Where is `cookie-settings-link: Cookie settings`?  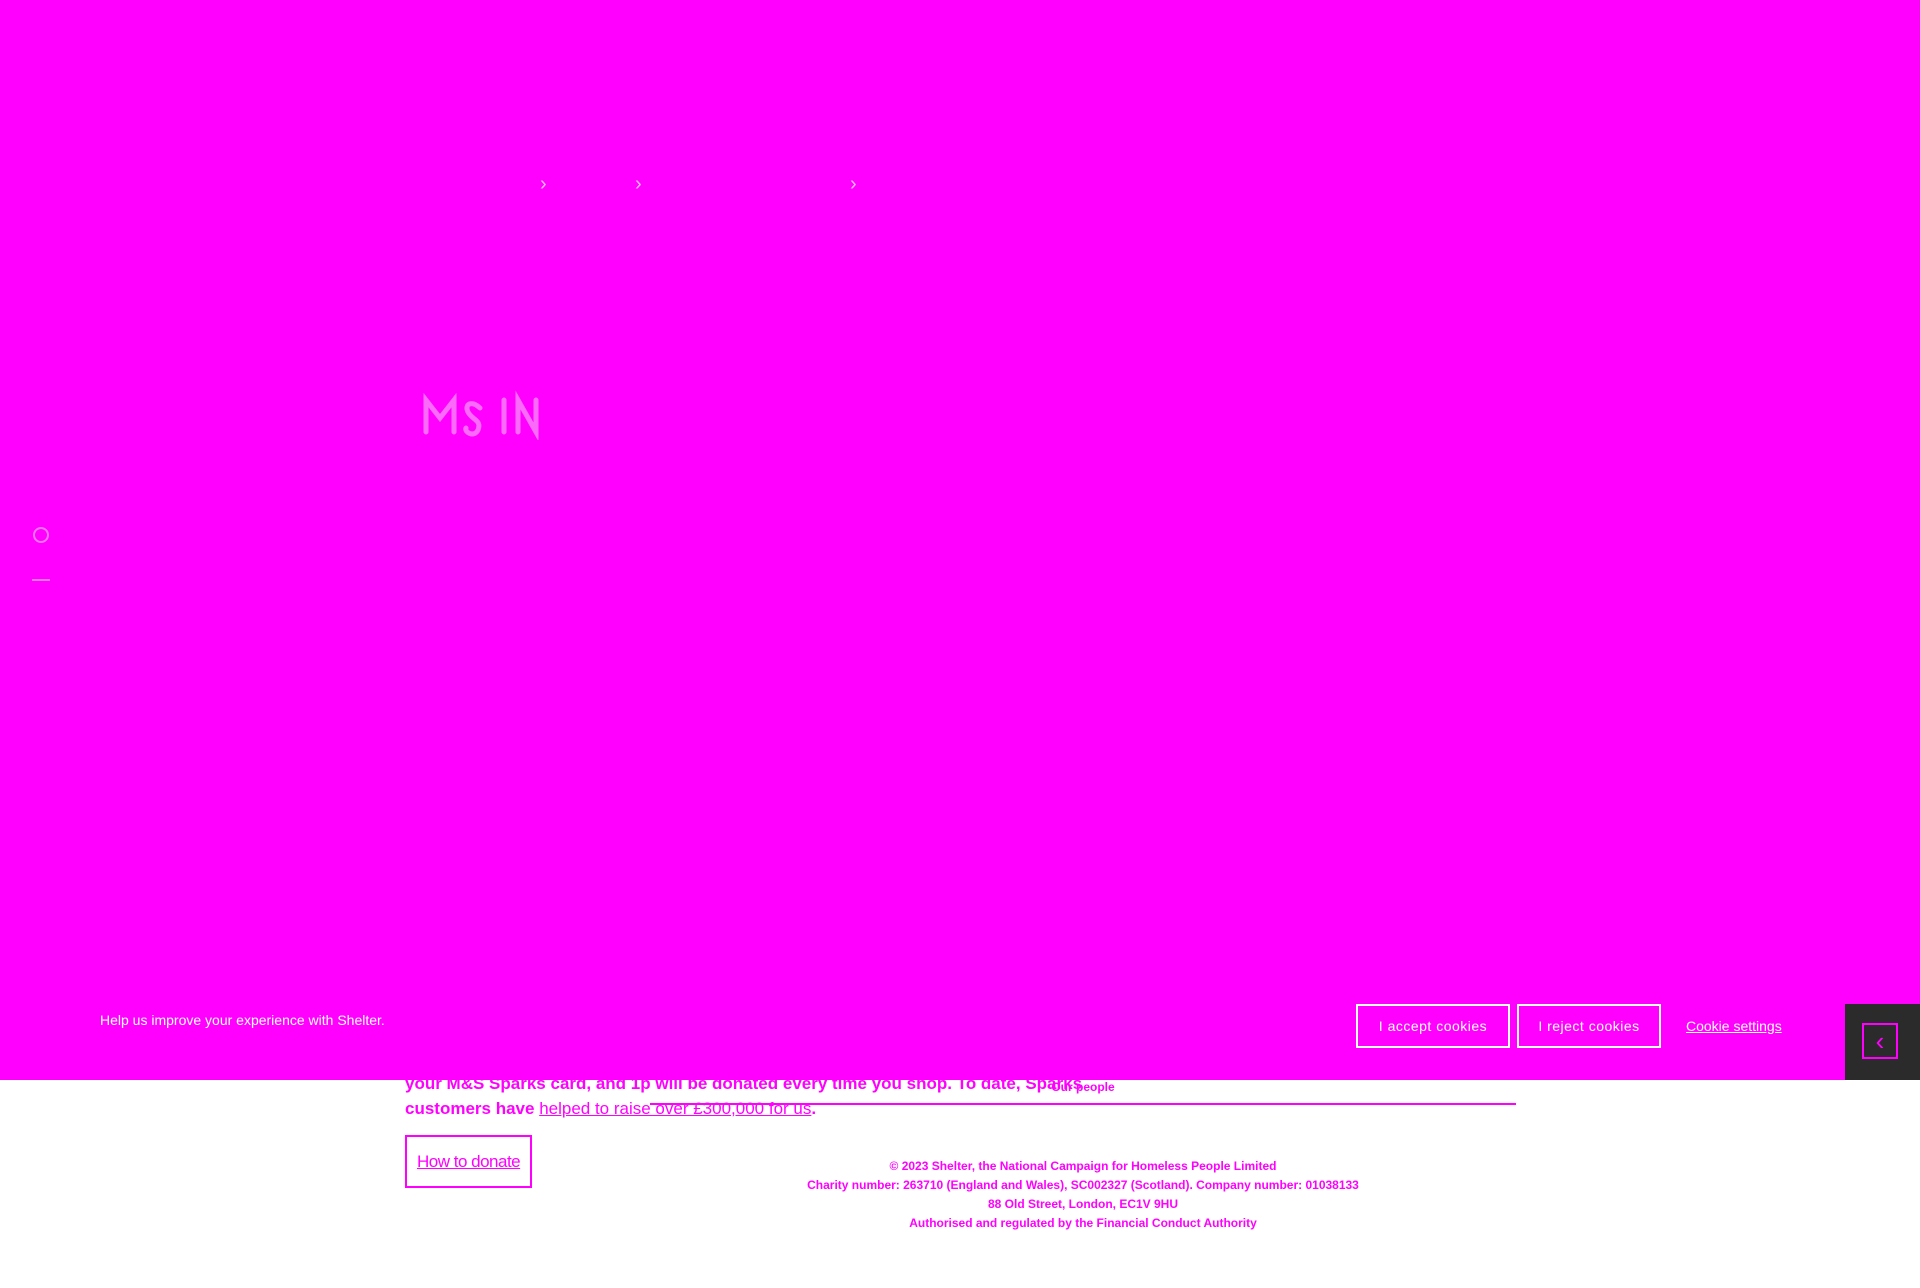 cookie-settings-link: Cookie settings is located at coordinates (1734, 1026).